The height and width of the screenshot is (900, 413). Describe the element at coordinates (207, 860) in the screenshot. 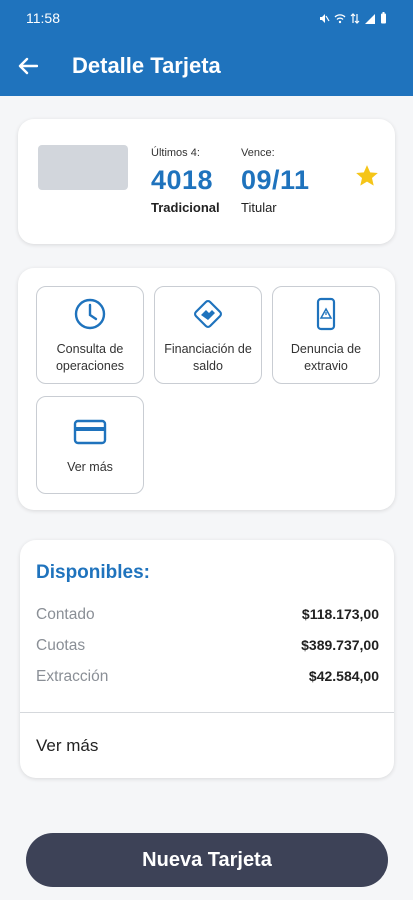

I see `new-card-button: Nueva Tarjeta` at that location.